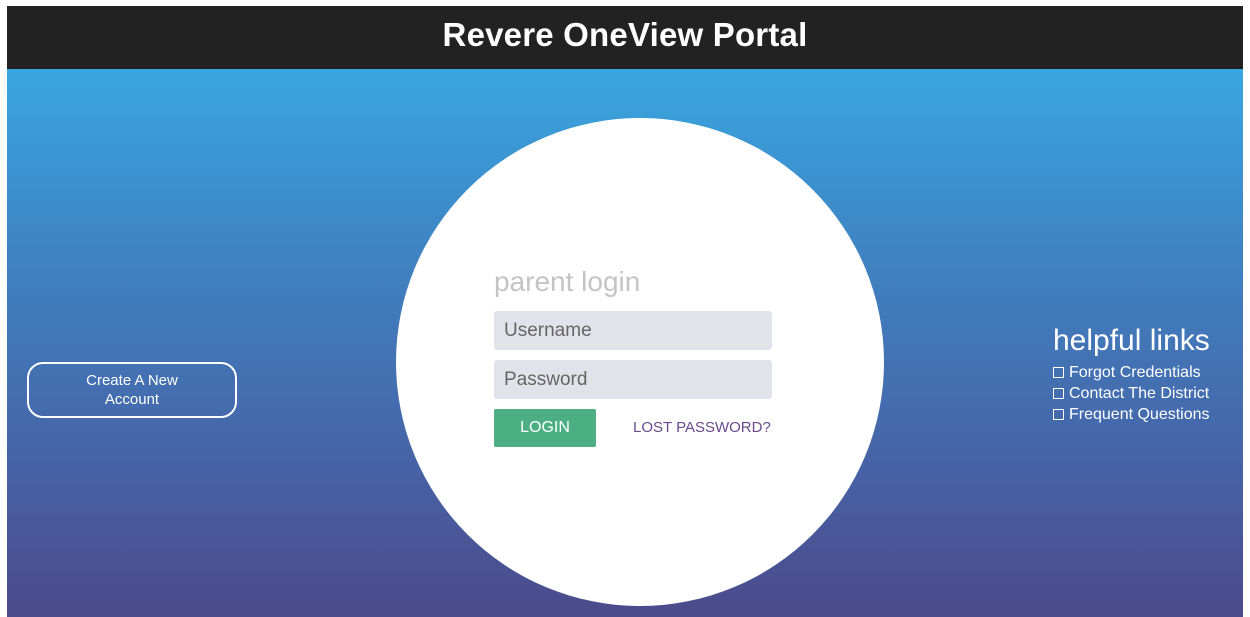 The height and width of the screenshot is (617, 1250). I want to click on page-title: Revere OneView Portal, so click(625, 34).